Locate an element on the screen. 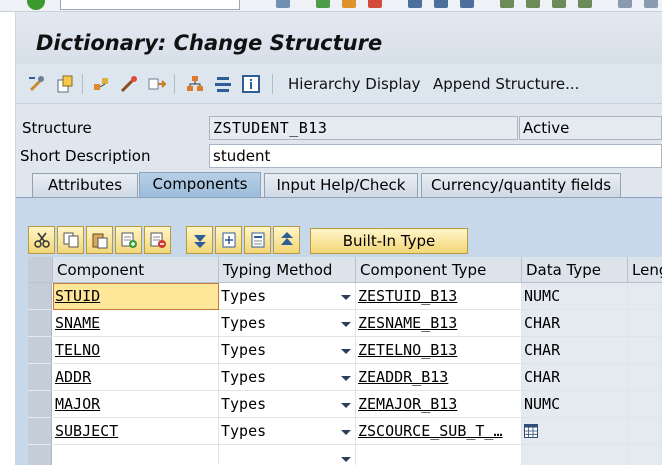  shortcut-icon is located at coordinates (651, 4).